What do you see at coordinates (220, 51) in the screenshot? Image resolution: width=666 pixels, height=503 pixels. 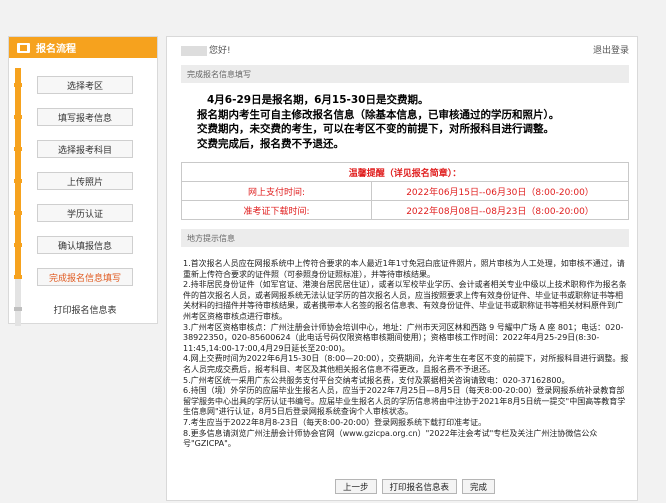 I see `greeting-text: 您好!` at bounding box center [220, 51].